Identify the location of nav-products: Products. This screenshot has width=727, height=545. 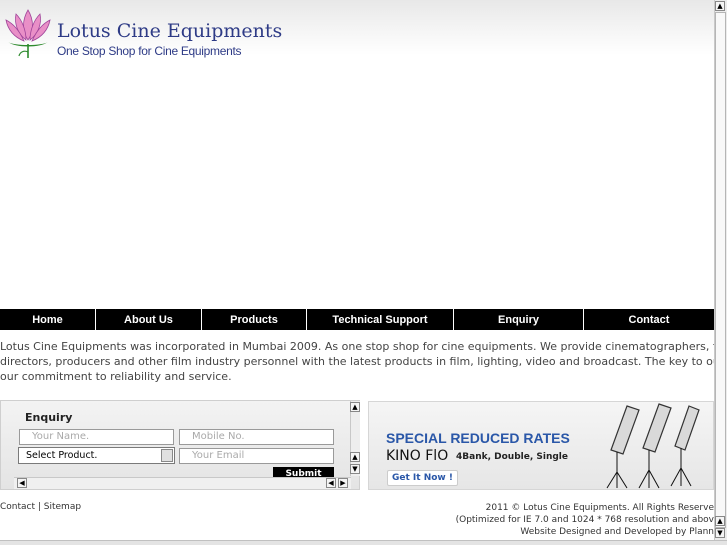
(254, 319).